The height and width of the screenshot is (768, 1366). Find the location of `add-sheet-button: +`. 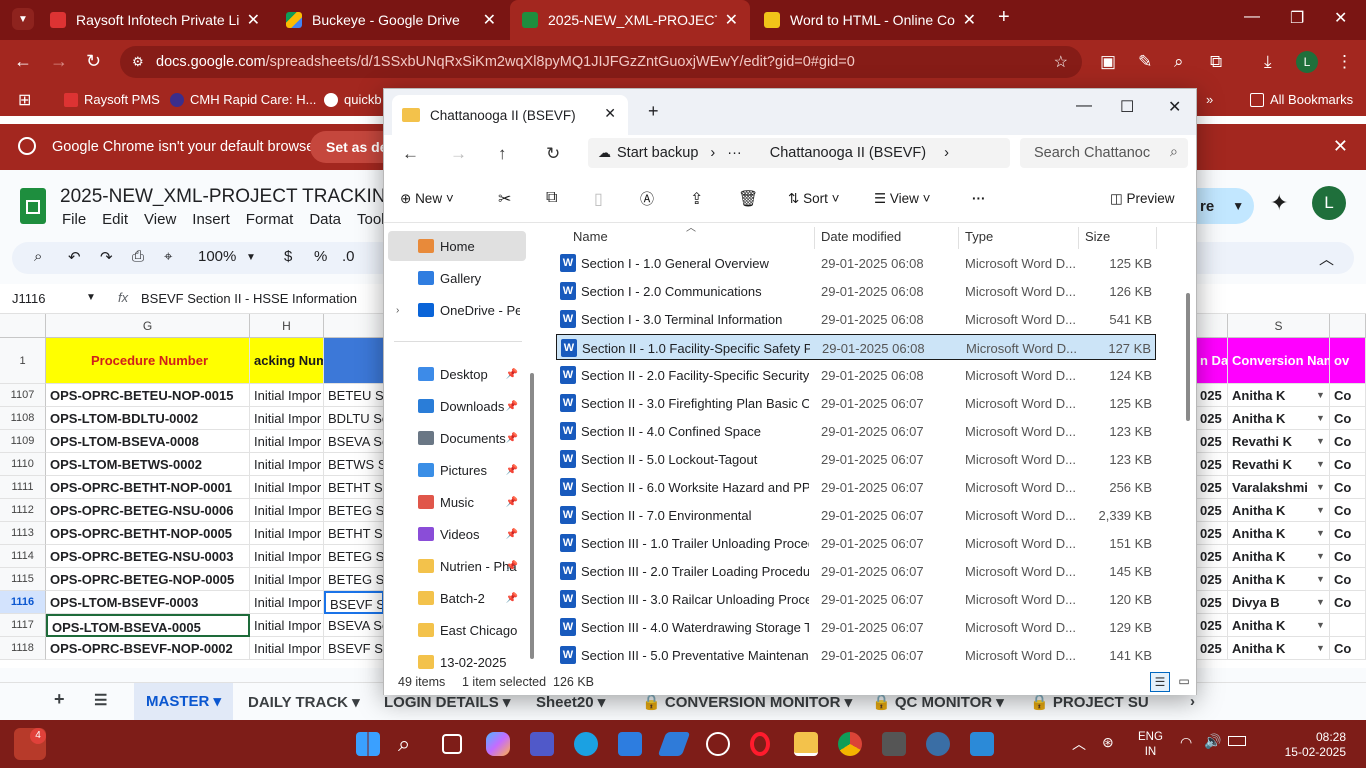

add-sheet-button: + is located at coordinates (59, 699).